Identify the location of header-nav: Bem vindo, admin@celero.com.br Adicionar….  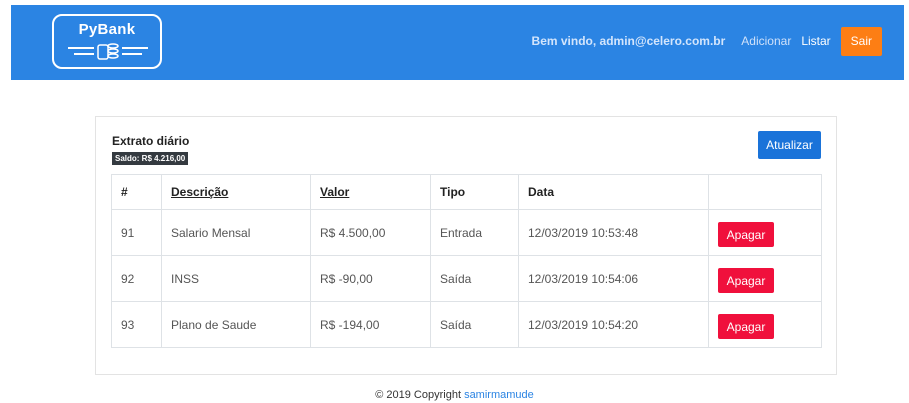
(707, 41).